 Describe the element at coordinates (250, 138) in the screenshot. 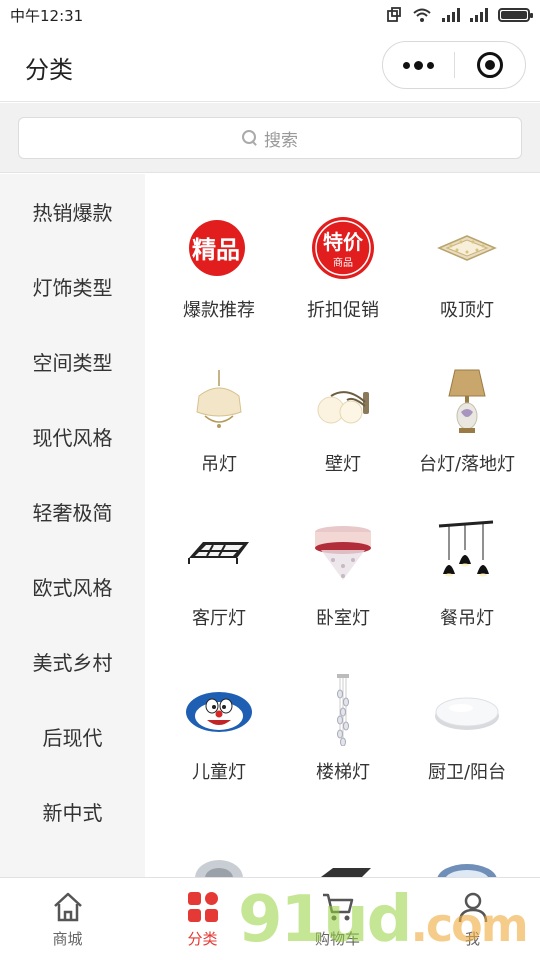

I see `search-icon` at that location.